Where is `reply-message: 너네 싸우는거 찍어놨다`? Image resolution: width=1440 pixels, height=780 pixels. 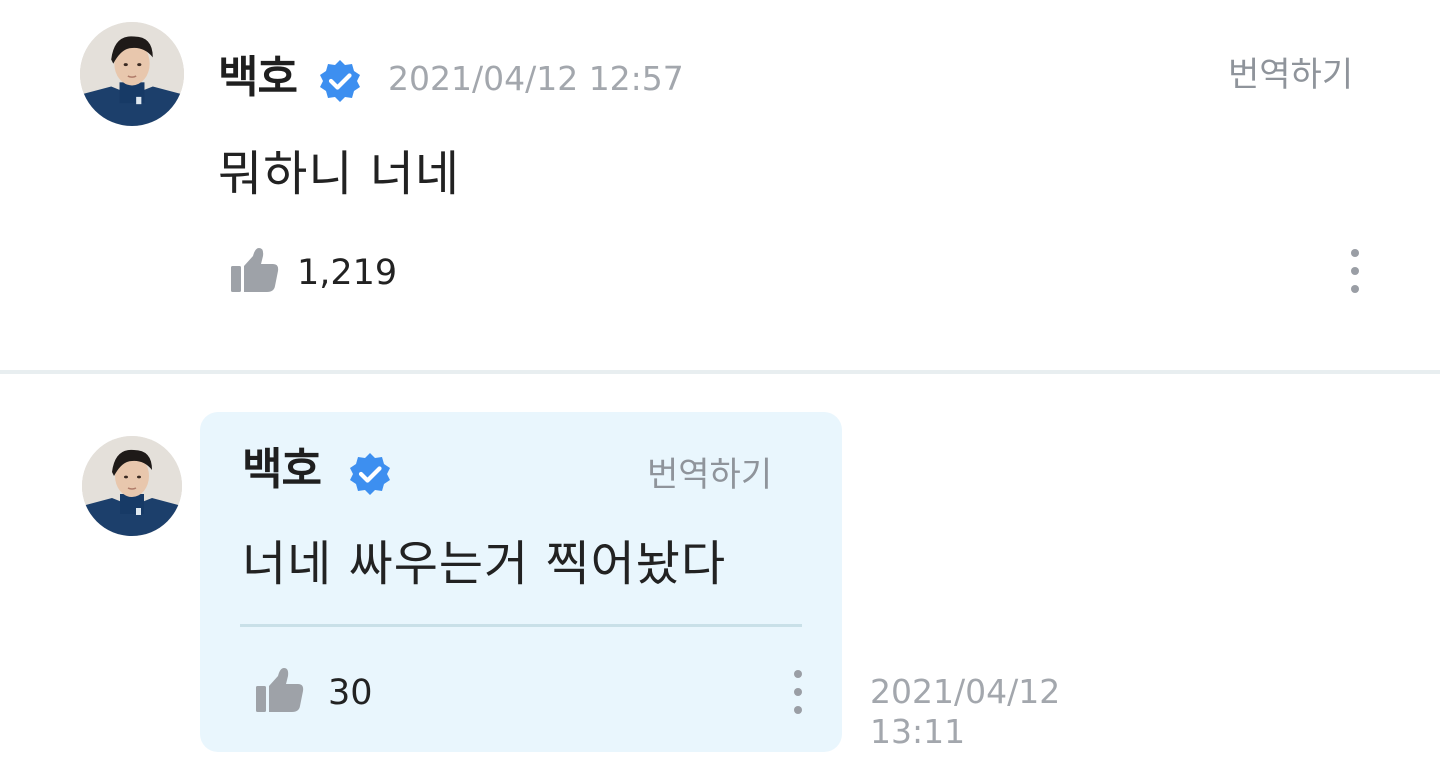 reply-message: 너네 싸우는거 찍어놨다 is located at coordinates (484, 564).